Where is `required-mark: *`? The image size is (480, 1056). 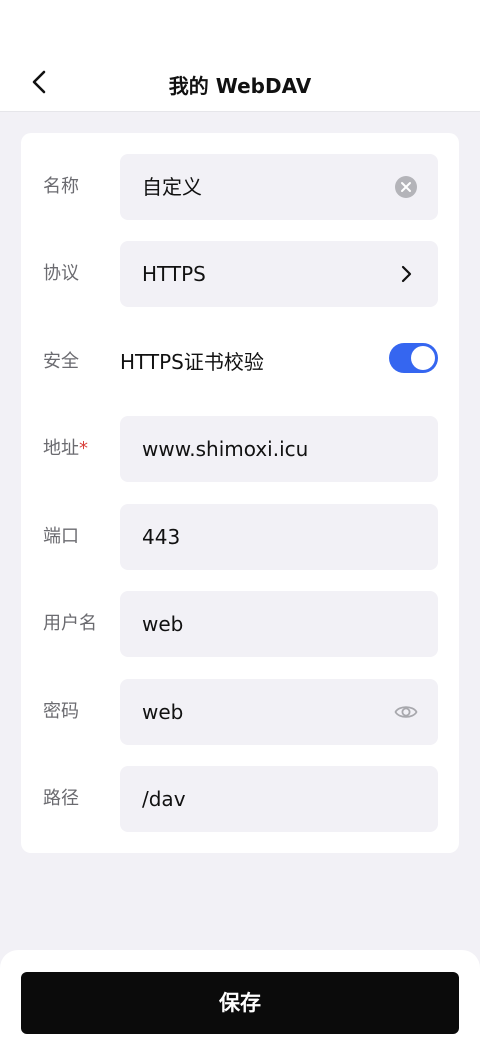
required-mark: * is located at coordinates (83, 448).